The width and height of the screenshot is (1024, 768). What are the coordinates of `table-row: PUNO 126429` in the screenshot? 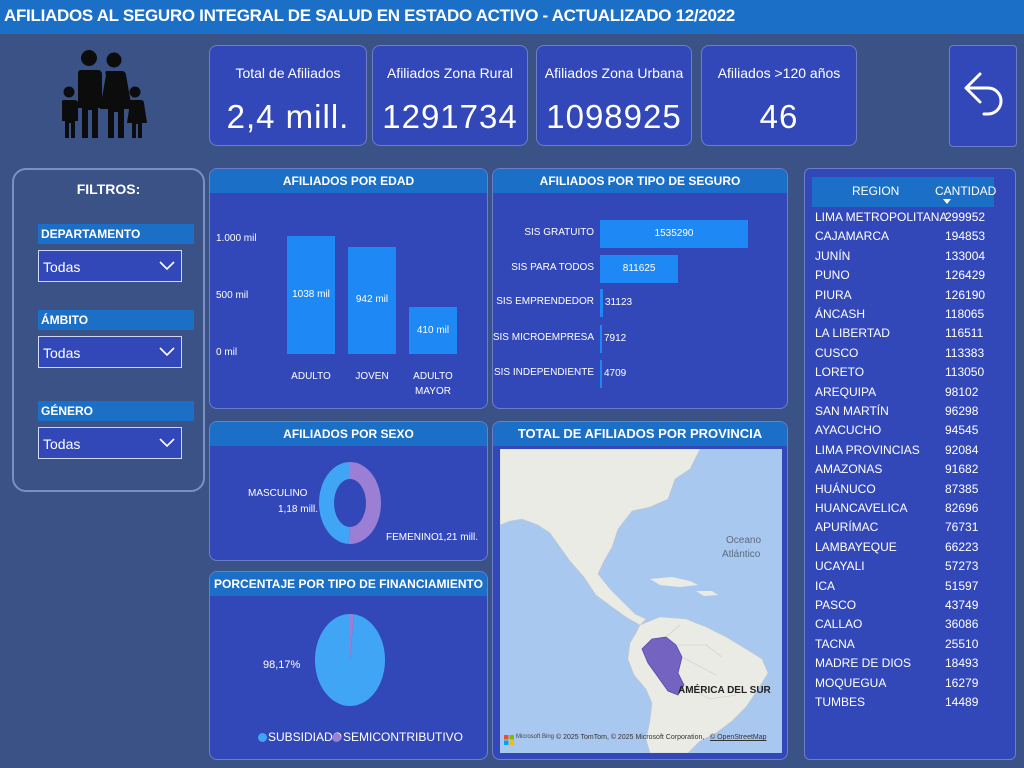 It's located at (905, 276).